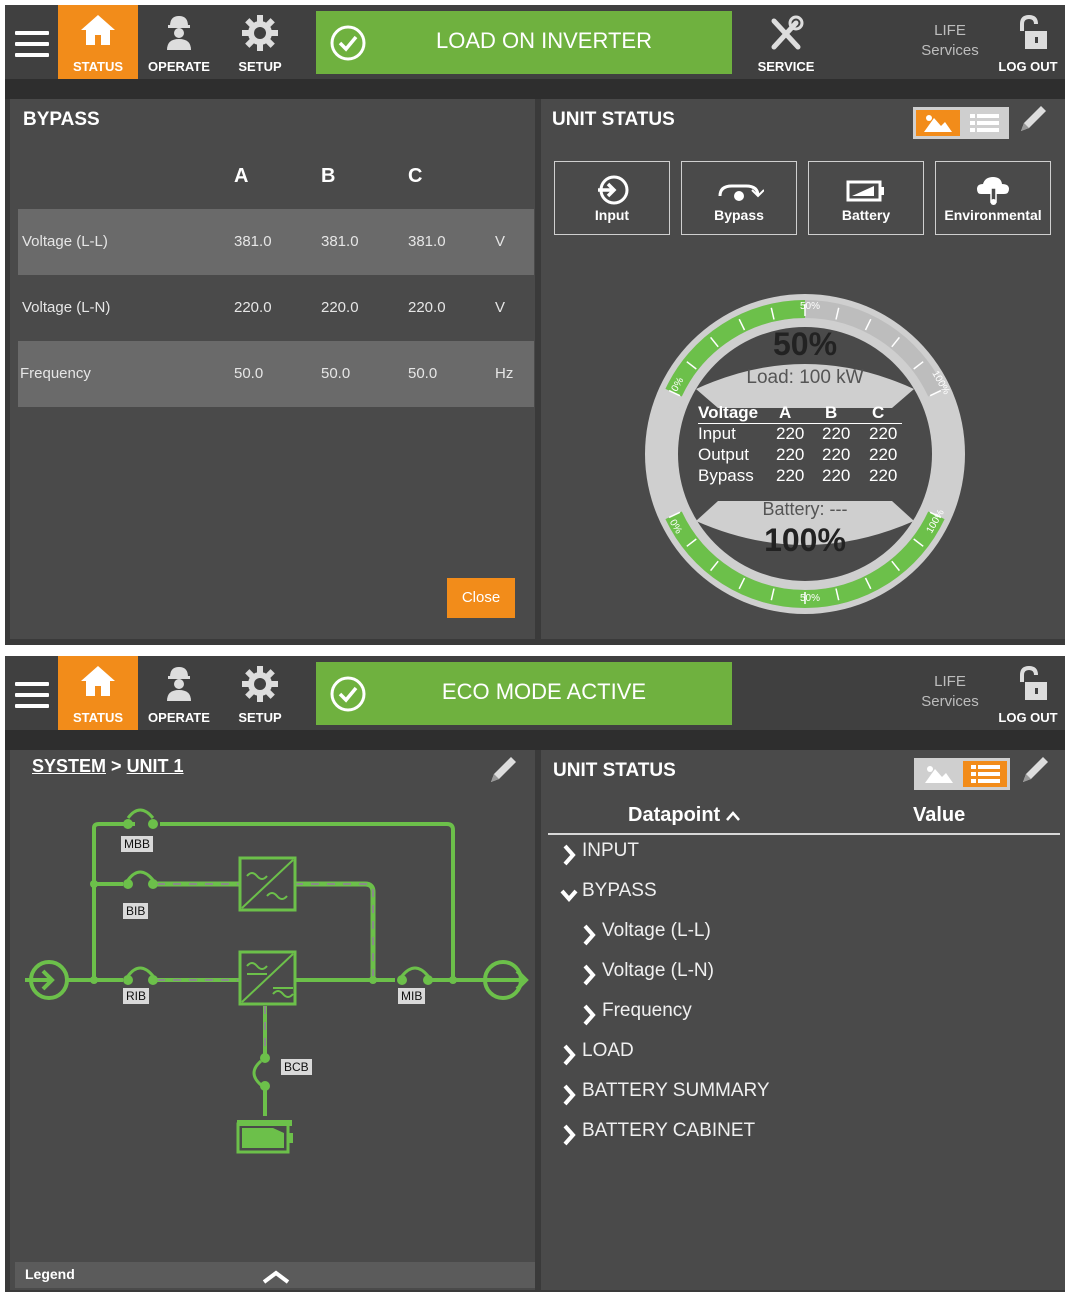 This screenshot has width=1065, height=1292. I want to click on tree-item: BATTERY SUMMARY, so click(770, 1095).